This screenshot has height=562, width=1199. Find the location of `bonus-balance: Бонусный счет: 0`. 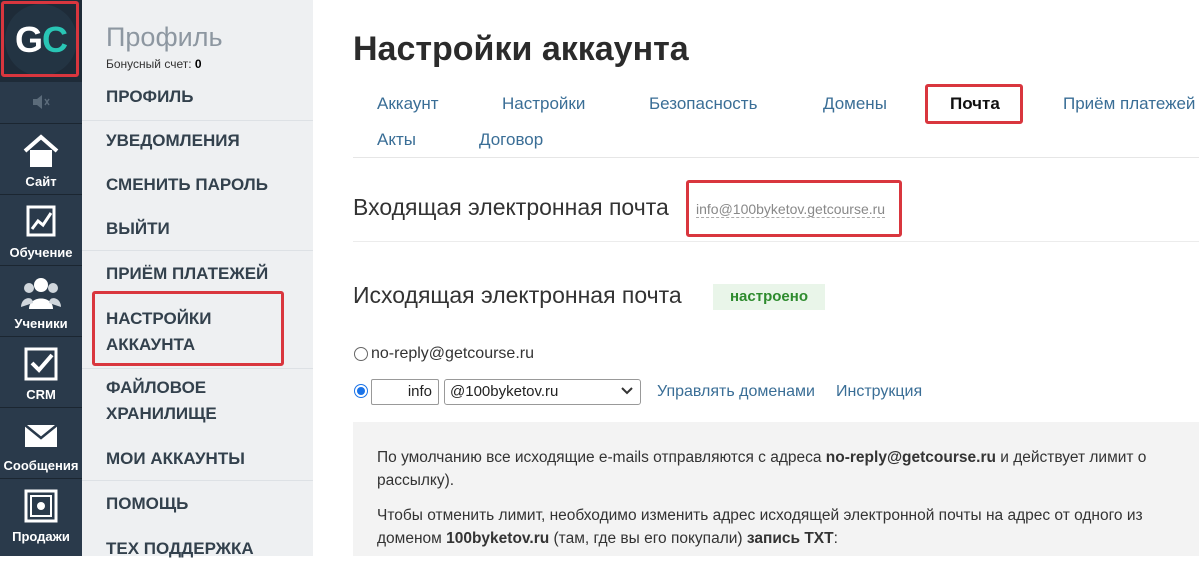

bonus-balance: Бонусный счет: 0 is located at coordinates (154, 64).